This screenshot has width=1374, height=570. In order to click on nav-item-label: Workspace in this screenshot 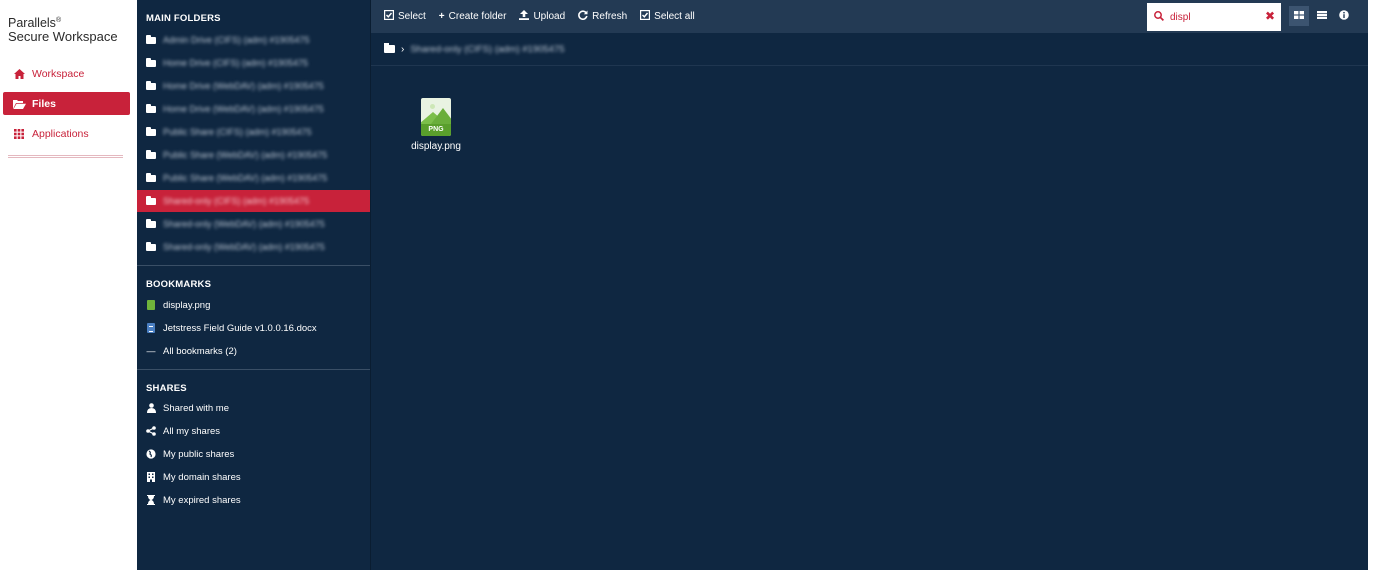, I will do `click(58, 73)`.